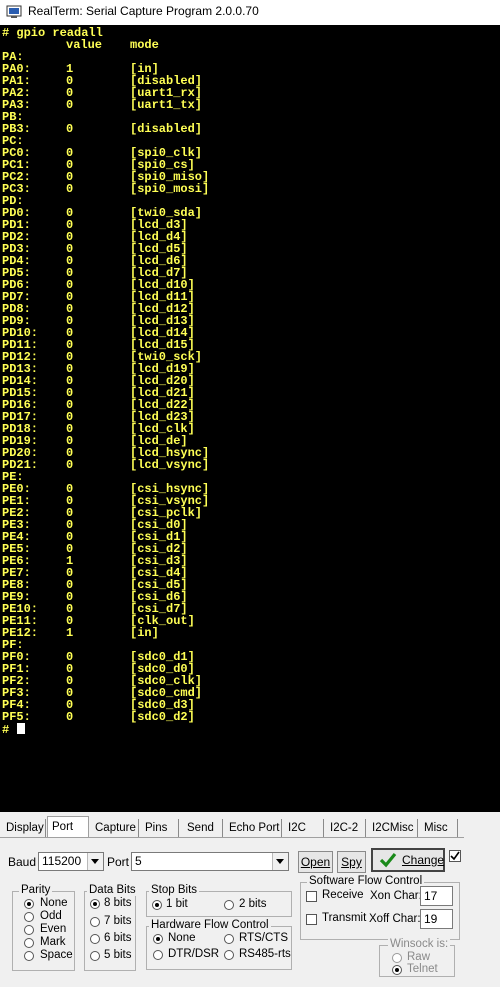 This screenshot has width=500, height=987. What do you see at coordinates (439, 828) in the screenshot?
I see `tab-misc: Misc` at bounding box center [439, 828].